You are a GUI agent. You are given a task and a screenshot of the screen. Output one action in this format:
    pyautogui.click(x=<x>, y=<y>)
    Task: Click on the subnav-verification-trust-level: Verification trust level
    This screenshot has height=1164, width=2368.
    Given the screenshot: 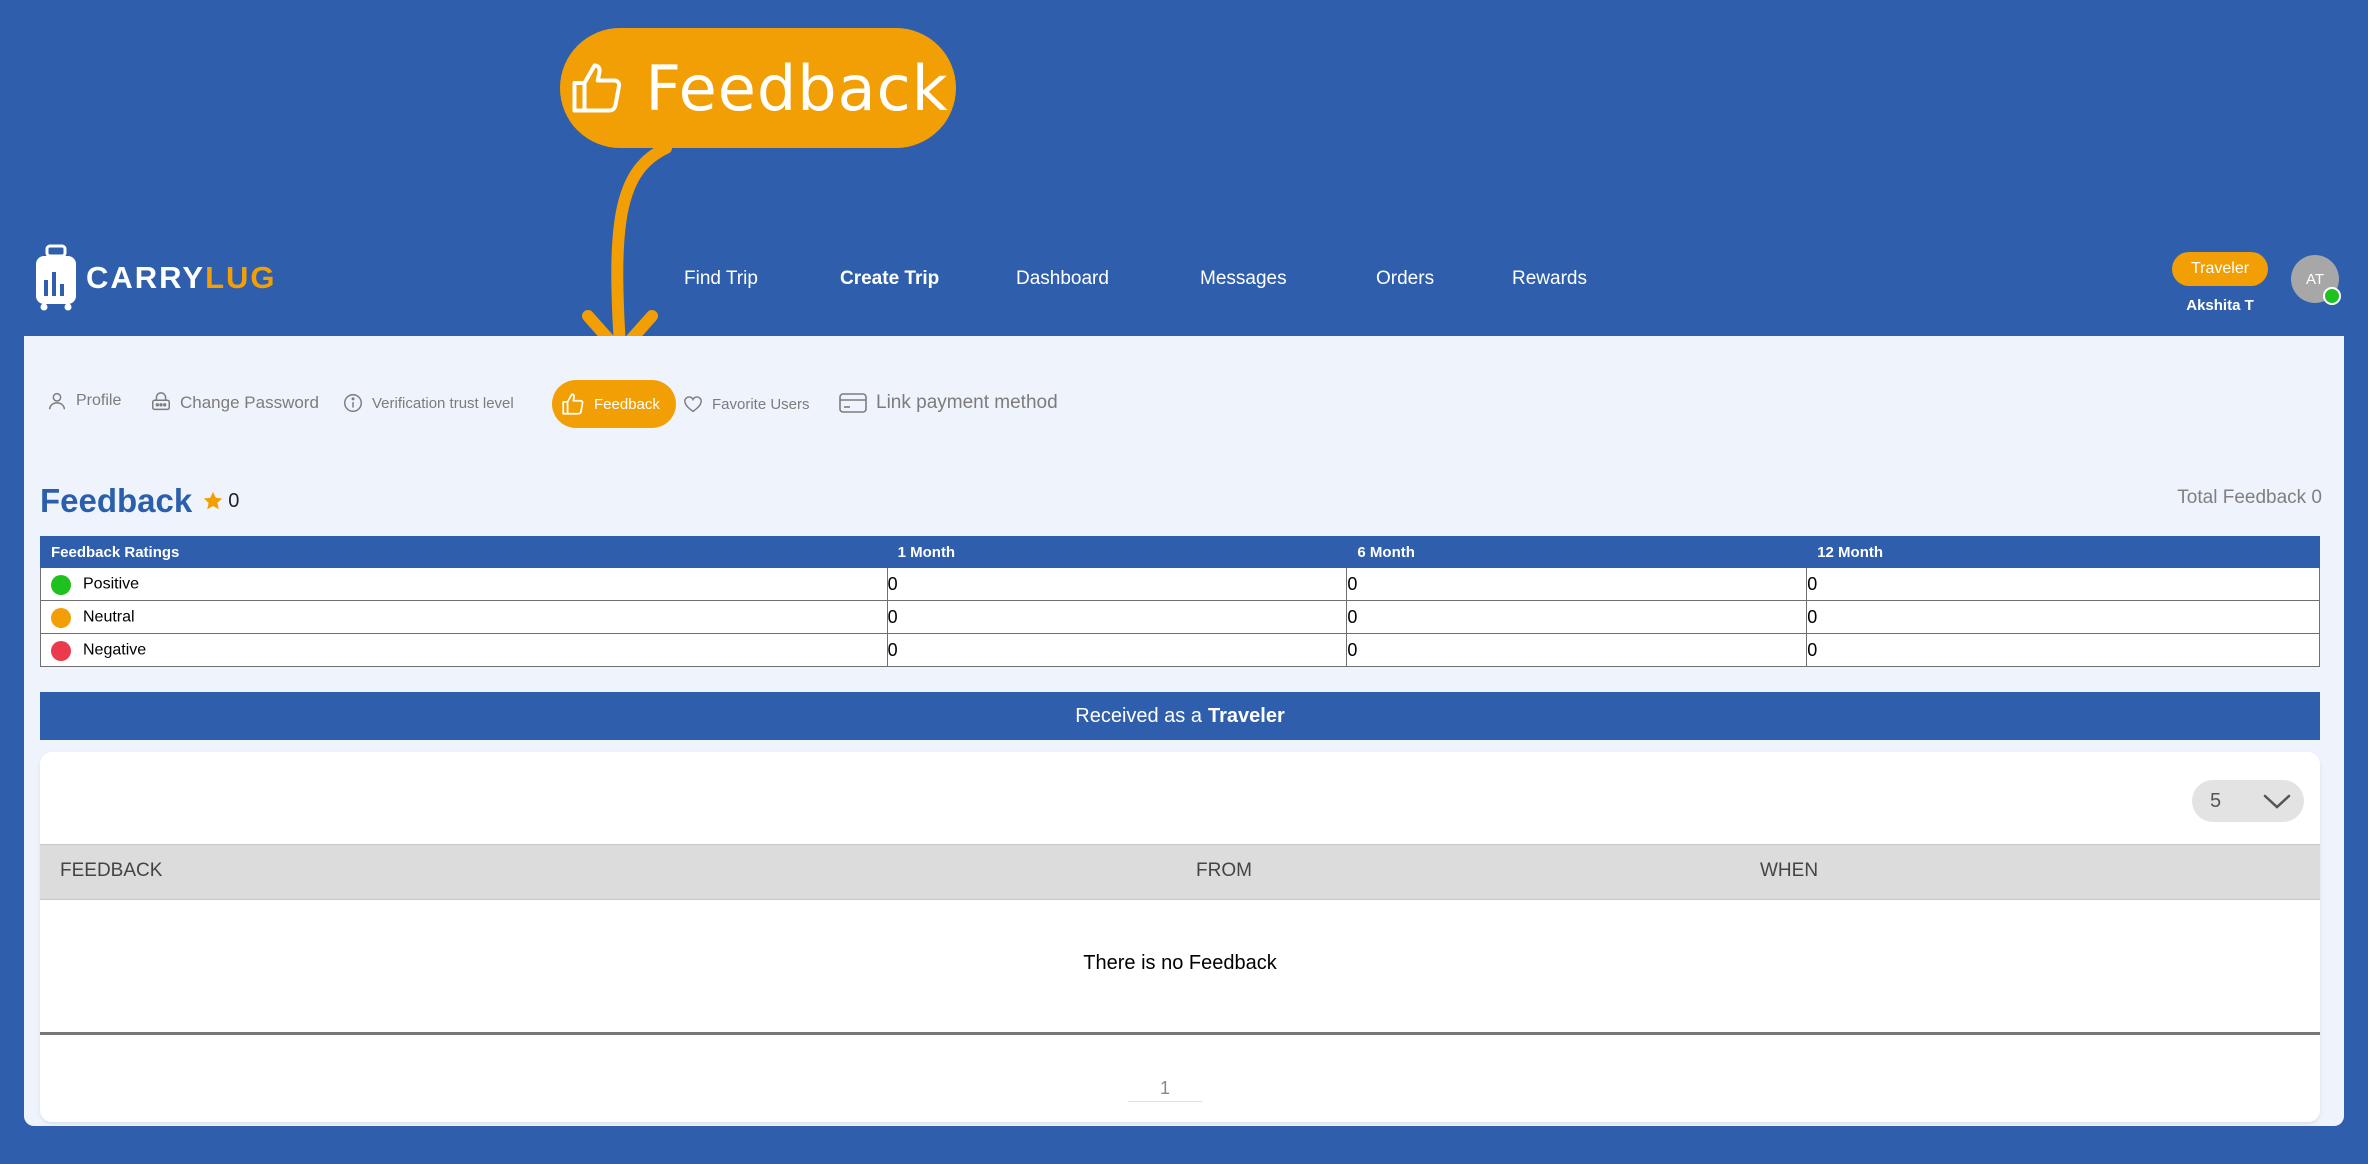 What is the action you would take?
    pyautogui.click(x=428, y=403)
    